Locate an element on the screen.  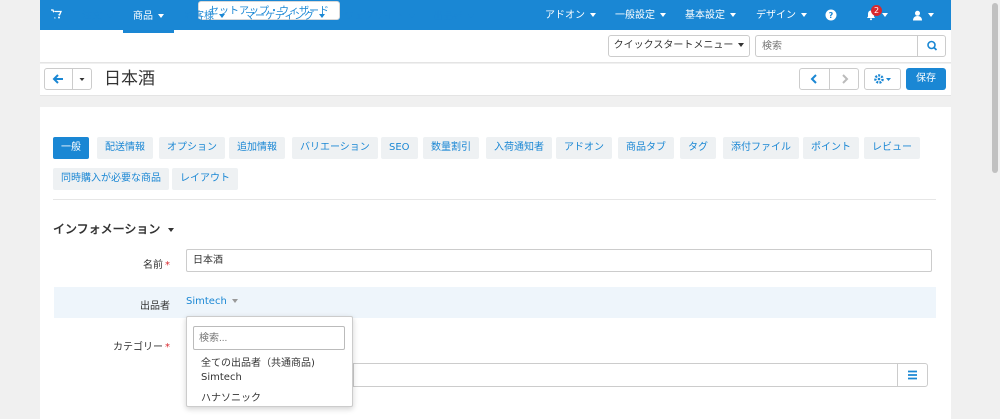
category-label-text: カテゴリー is located at coordinates (138, 347).